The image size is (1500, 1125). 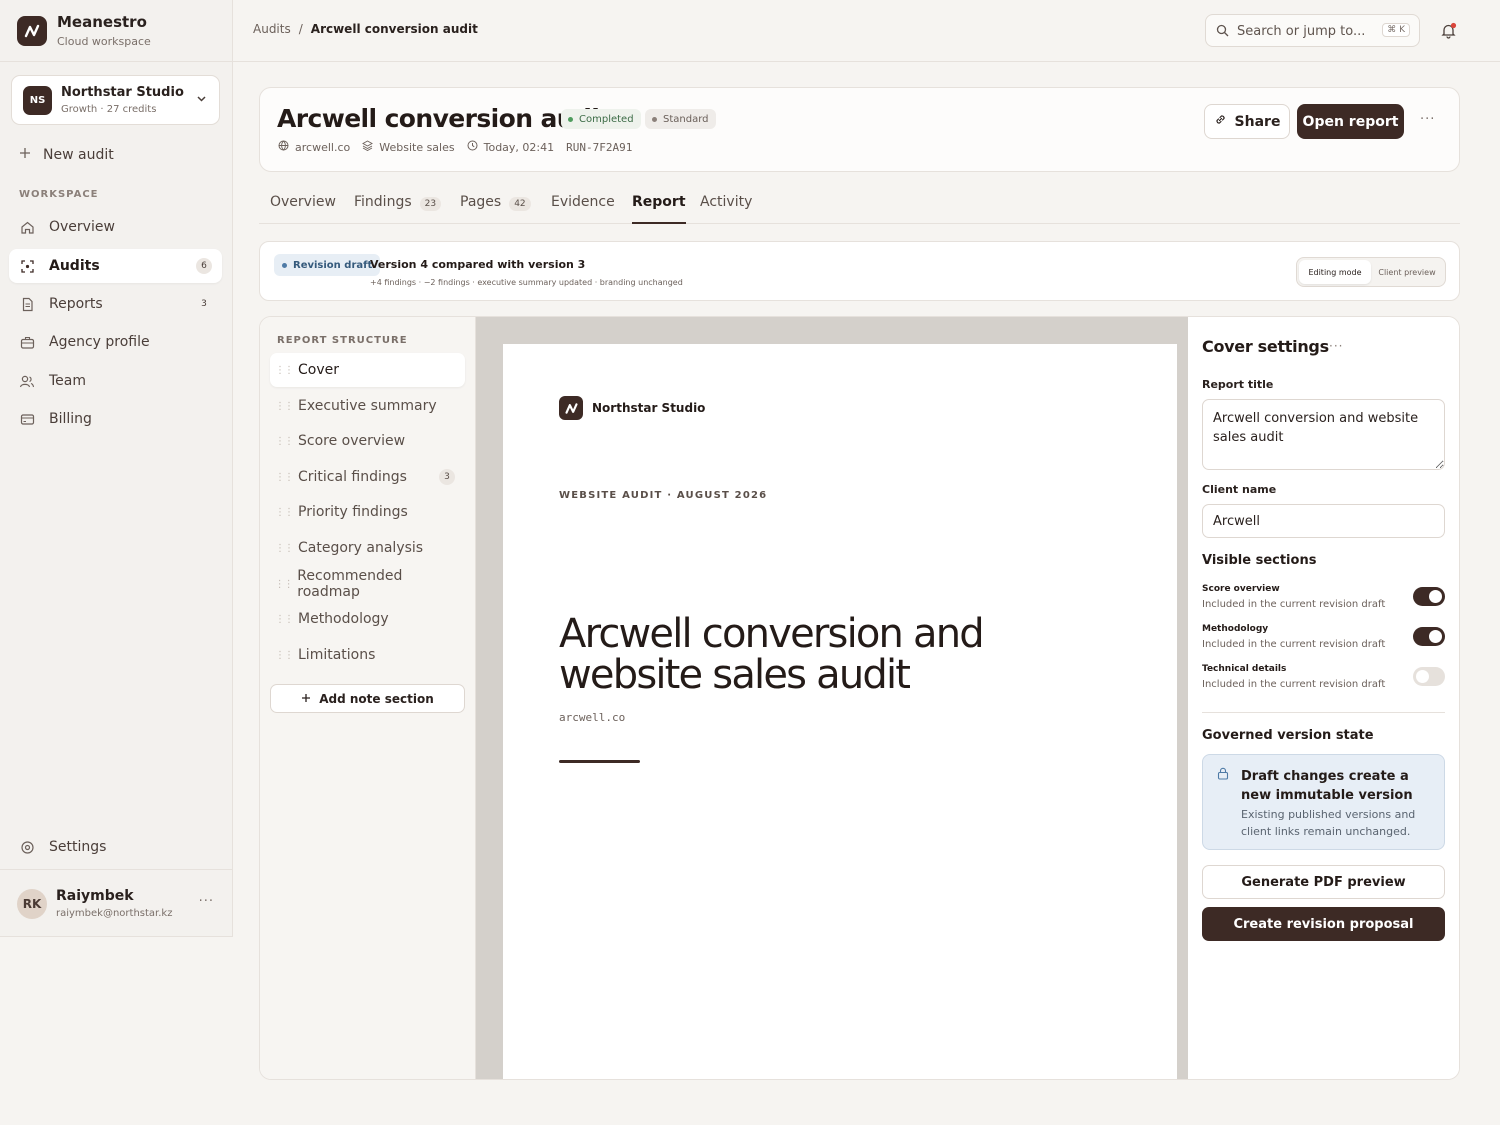 I want to click on structure-item-methodology: ⋮⋮ Methodology, so click(x=367, y=619).